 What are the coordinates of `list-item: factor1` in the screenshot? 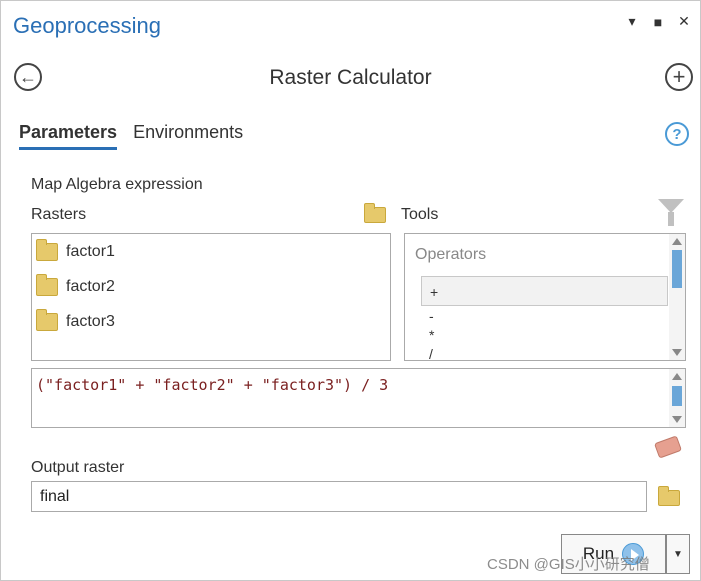 It's located at (211, 251).